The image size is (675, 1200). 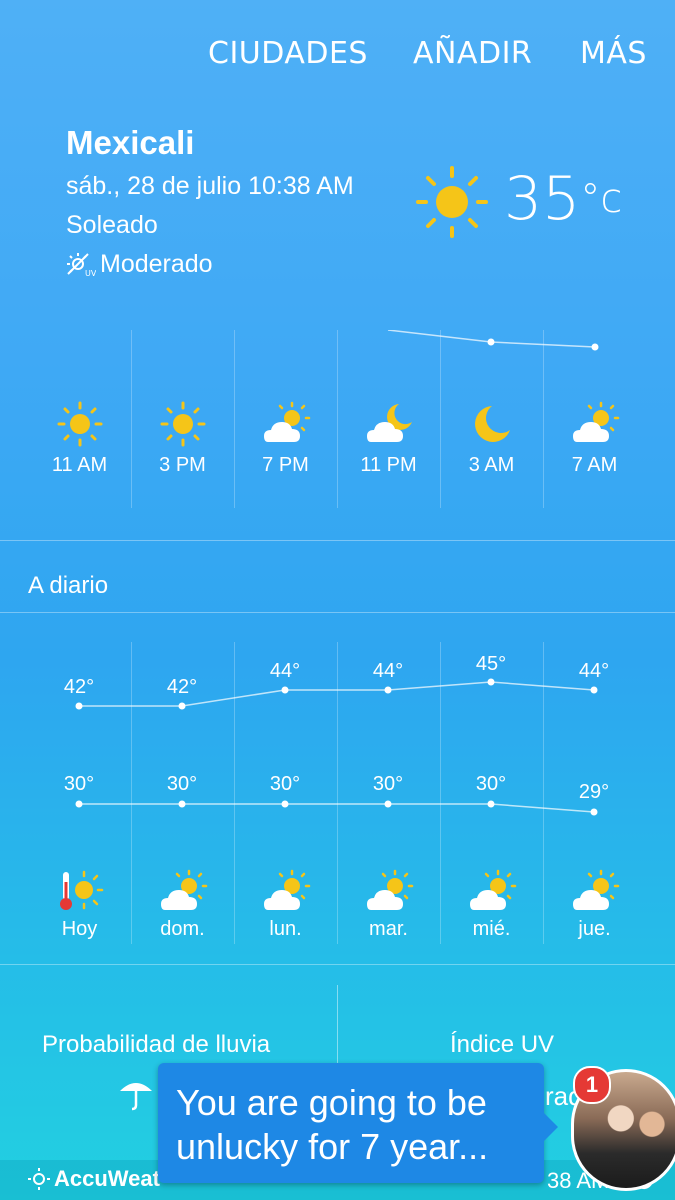 I want to click on bubble-pointer, so click(x=551, y=1127).